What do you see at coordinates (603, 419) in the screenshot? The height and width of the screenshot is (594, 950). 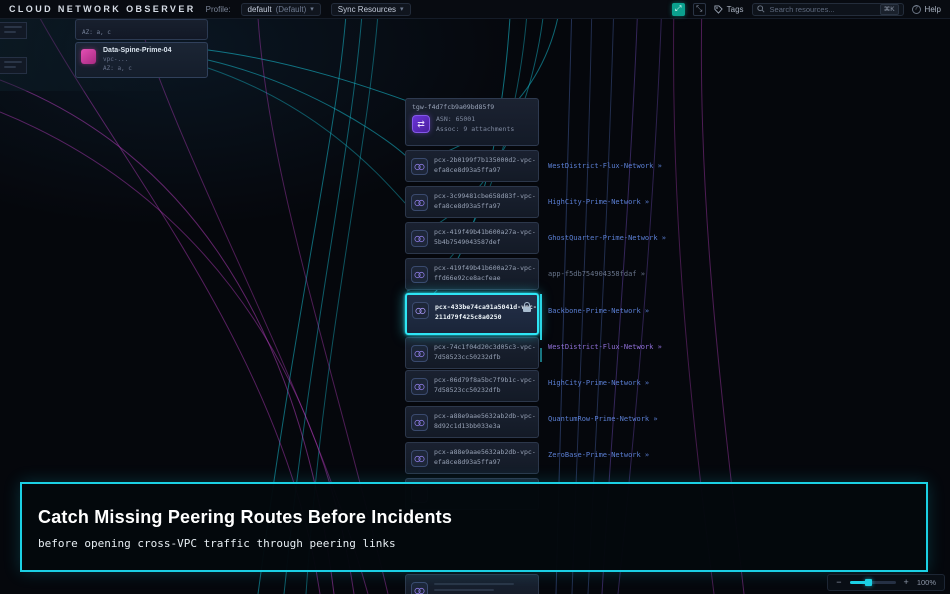 I see `network-link: QuantumRow-Prime-Network »` at bounding box center [603, 419].